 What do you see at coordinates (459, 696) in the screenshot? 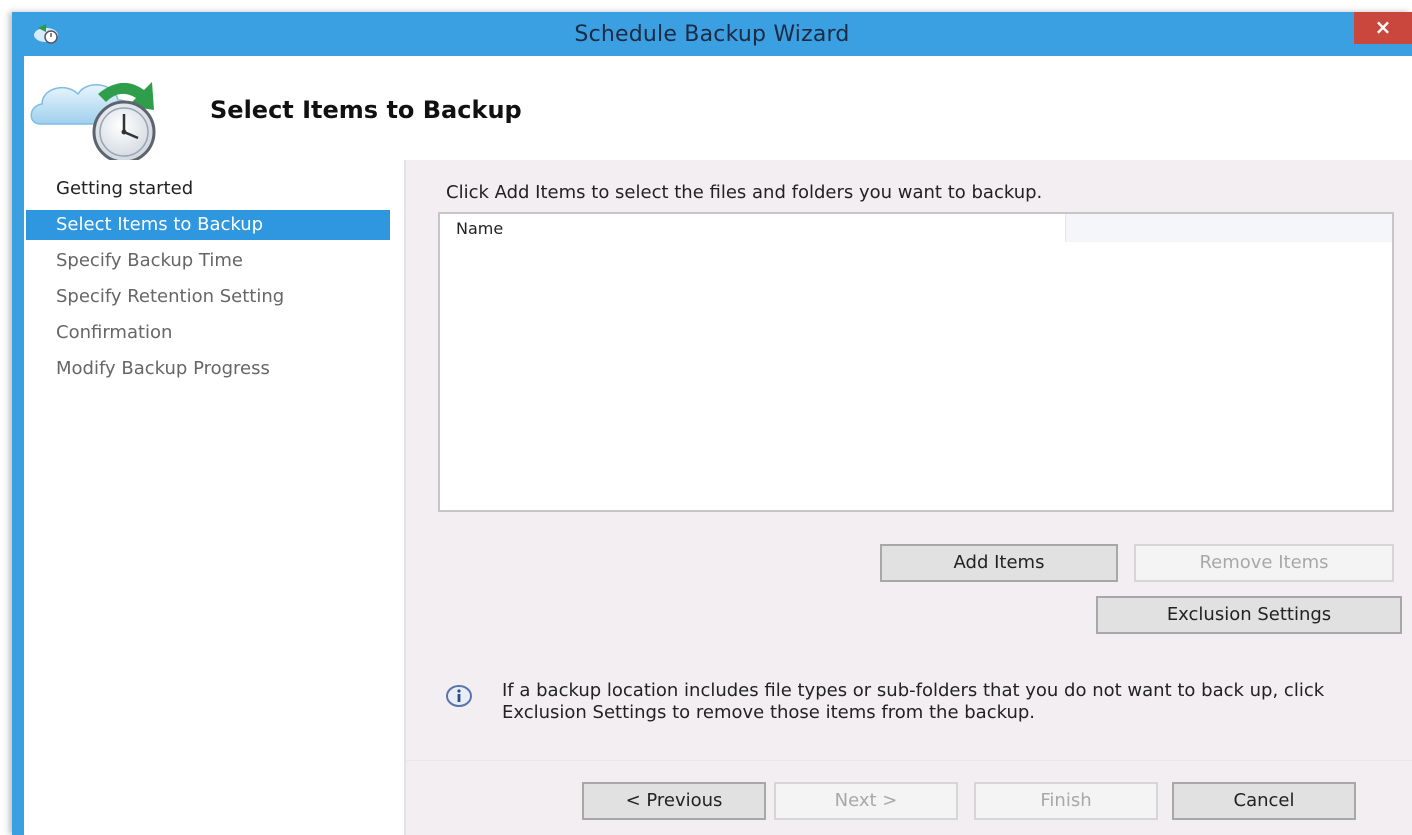
I see `info-icon` at bounding box center [459, 696].